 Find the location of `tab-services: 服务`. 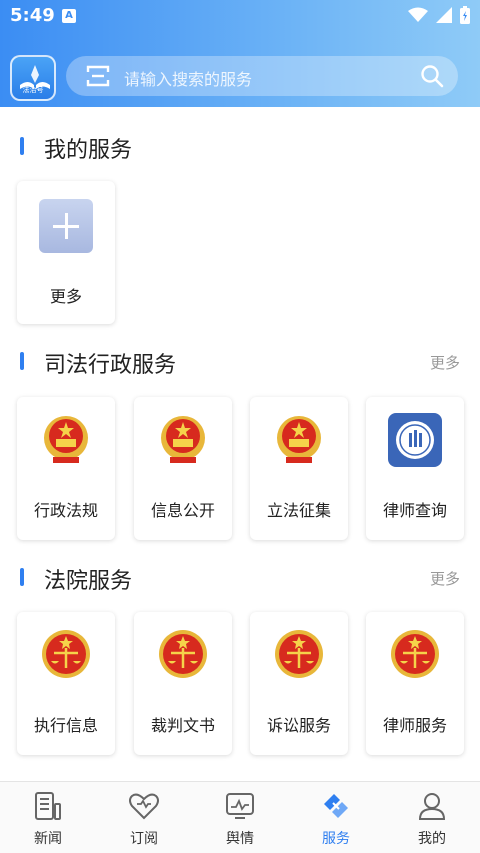

tab-services: 服务 is located at coordinates (336, 817).